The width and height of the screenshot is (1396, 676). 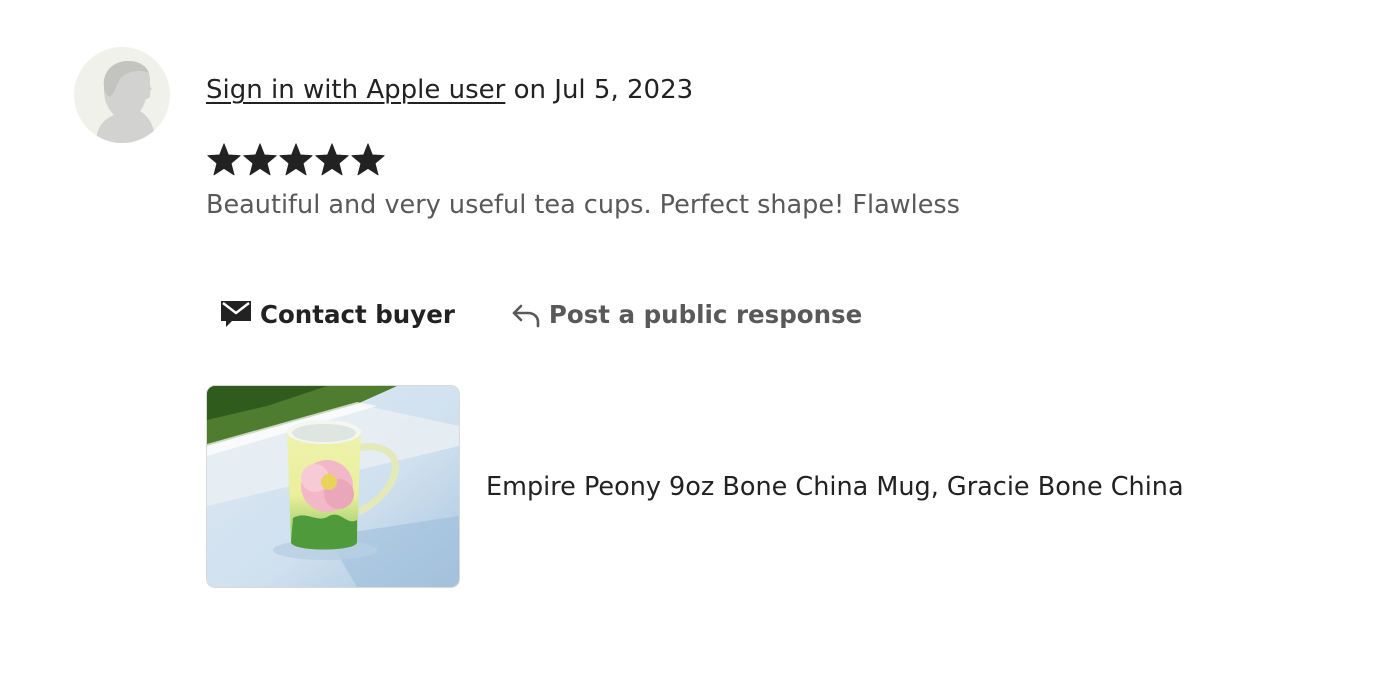 What do you see at coordinates (357, 314) in the screenshot?
I see `contact-buyer-label: Contact buyer` at bounding box center [357, 314].